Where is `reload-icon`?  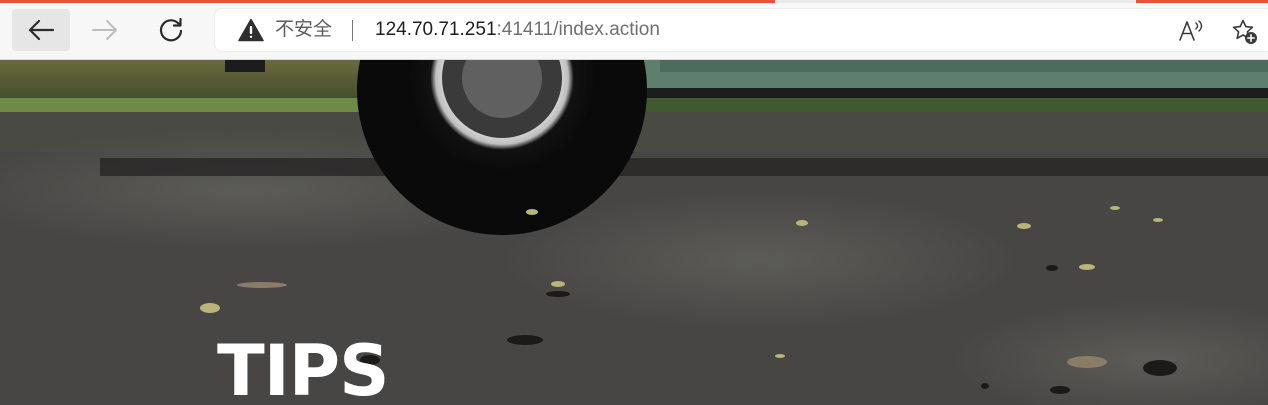 reload-icon is located at coordinates (171, 29).